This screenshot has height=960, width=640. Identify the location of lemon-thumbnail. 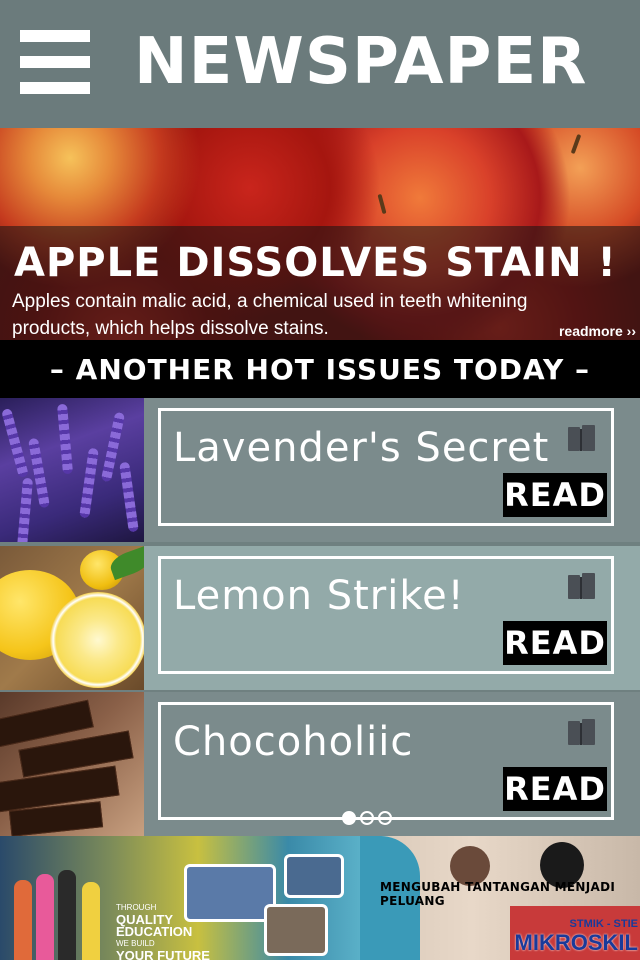
(72, 618).